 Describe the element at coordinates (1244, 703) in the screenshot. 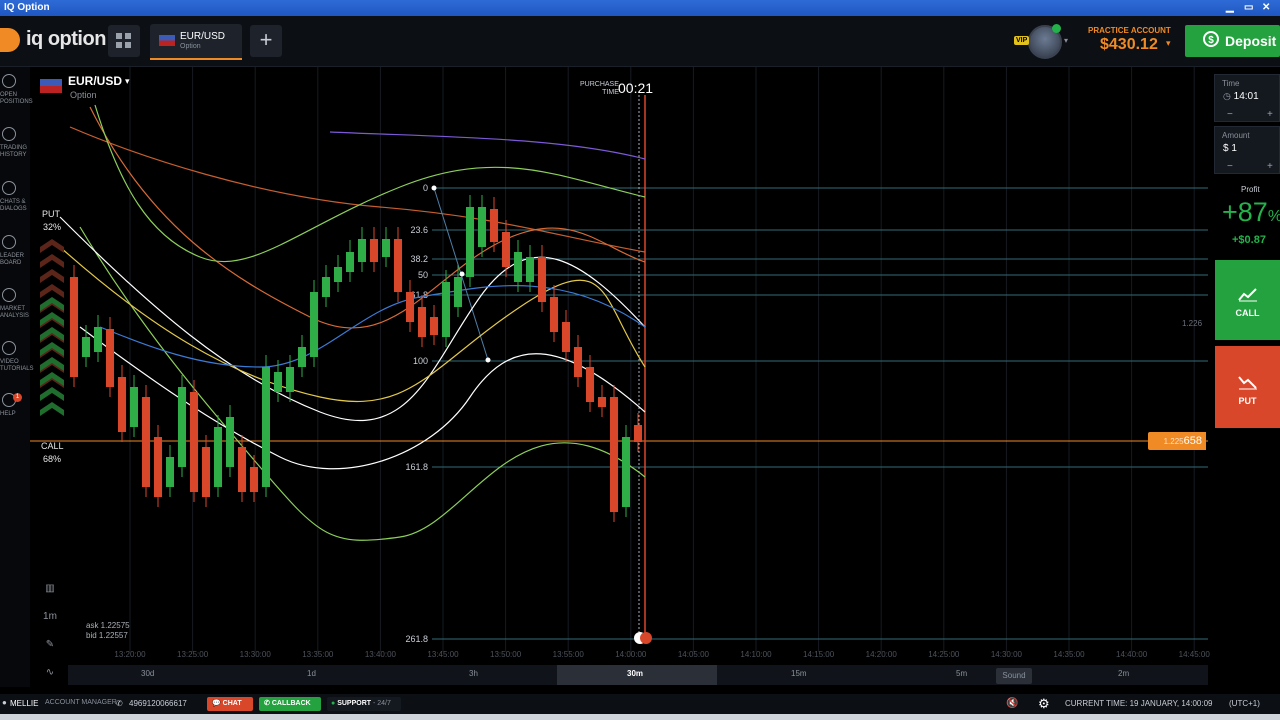

I see `timezone: (UTC+1)` at that location.